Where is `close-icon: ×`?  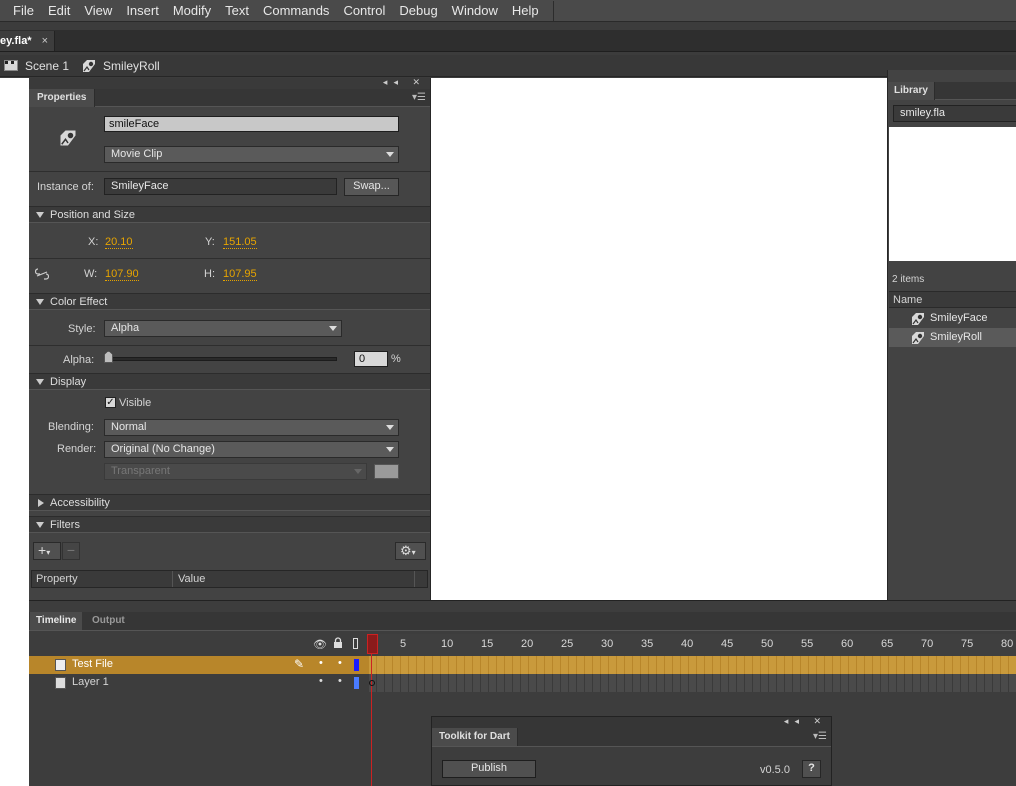
close-icon: × is located at coordinates (45, 41).